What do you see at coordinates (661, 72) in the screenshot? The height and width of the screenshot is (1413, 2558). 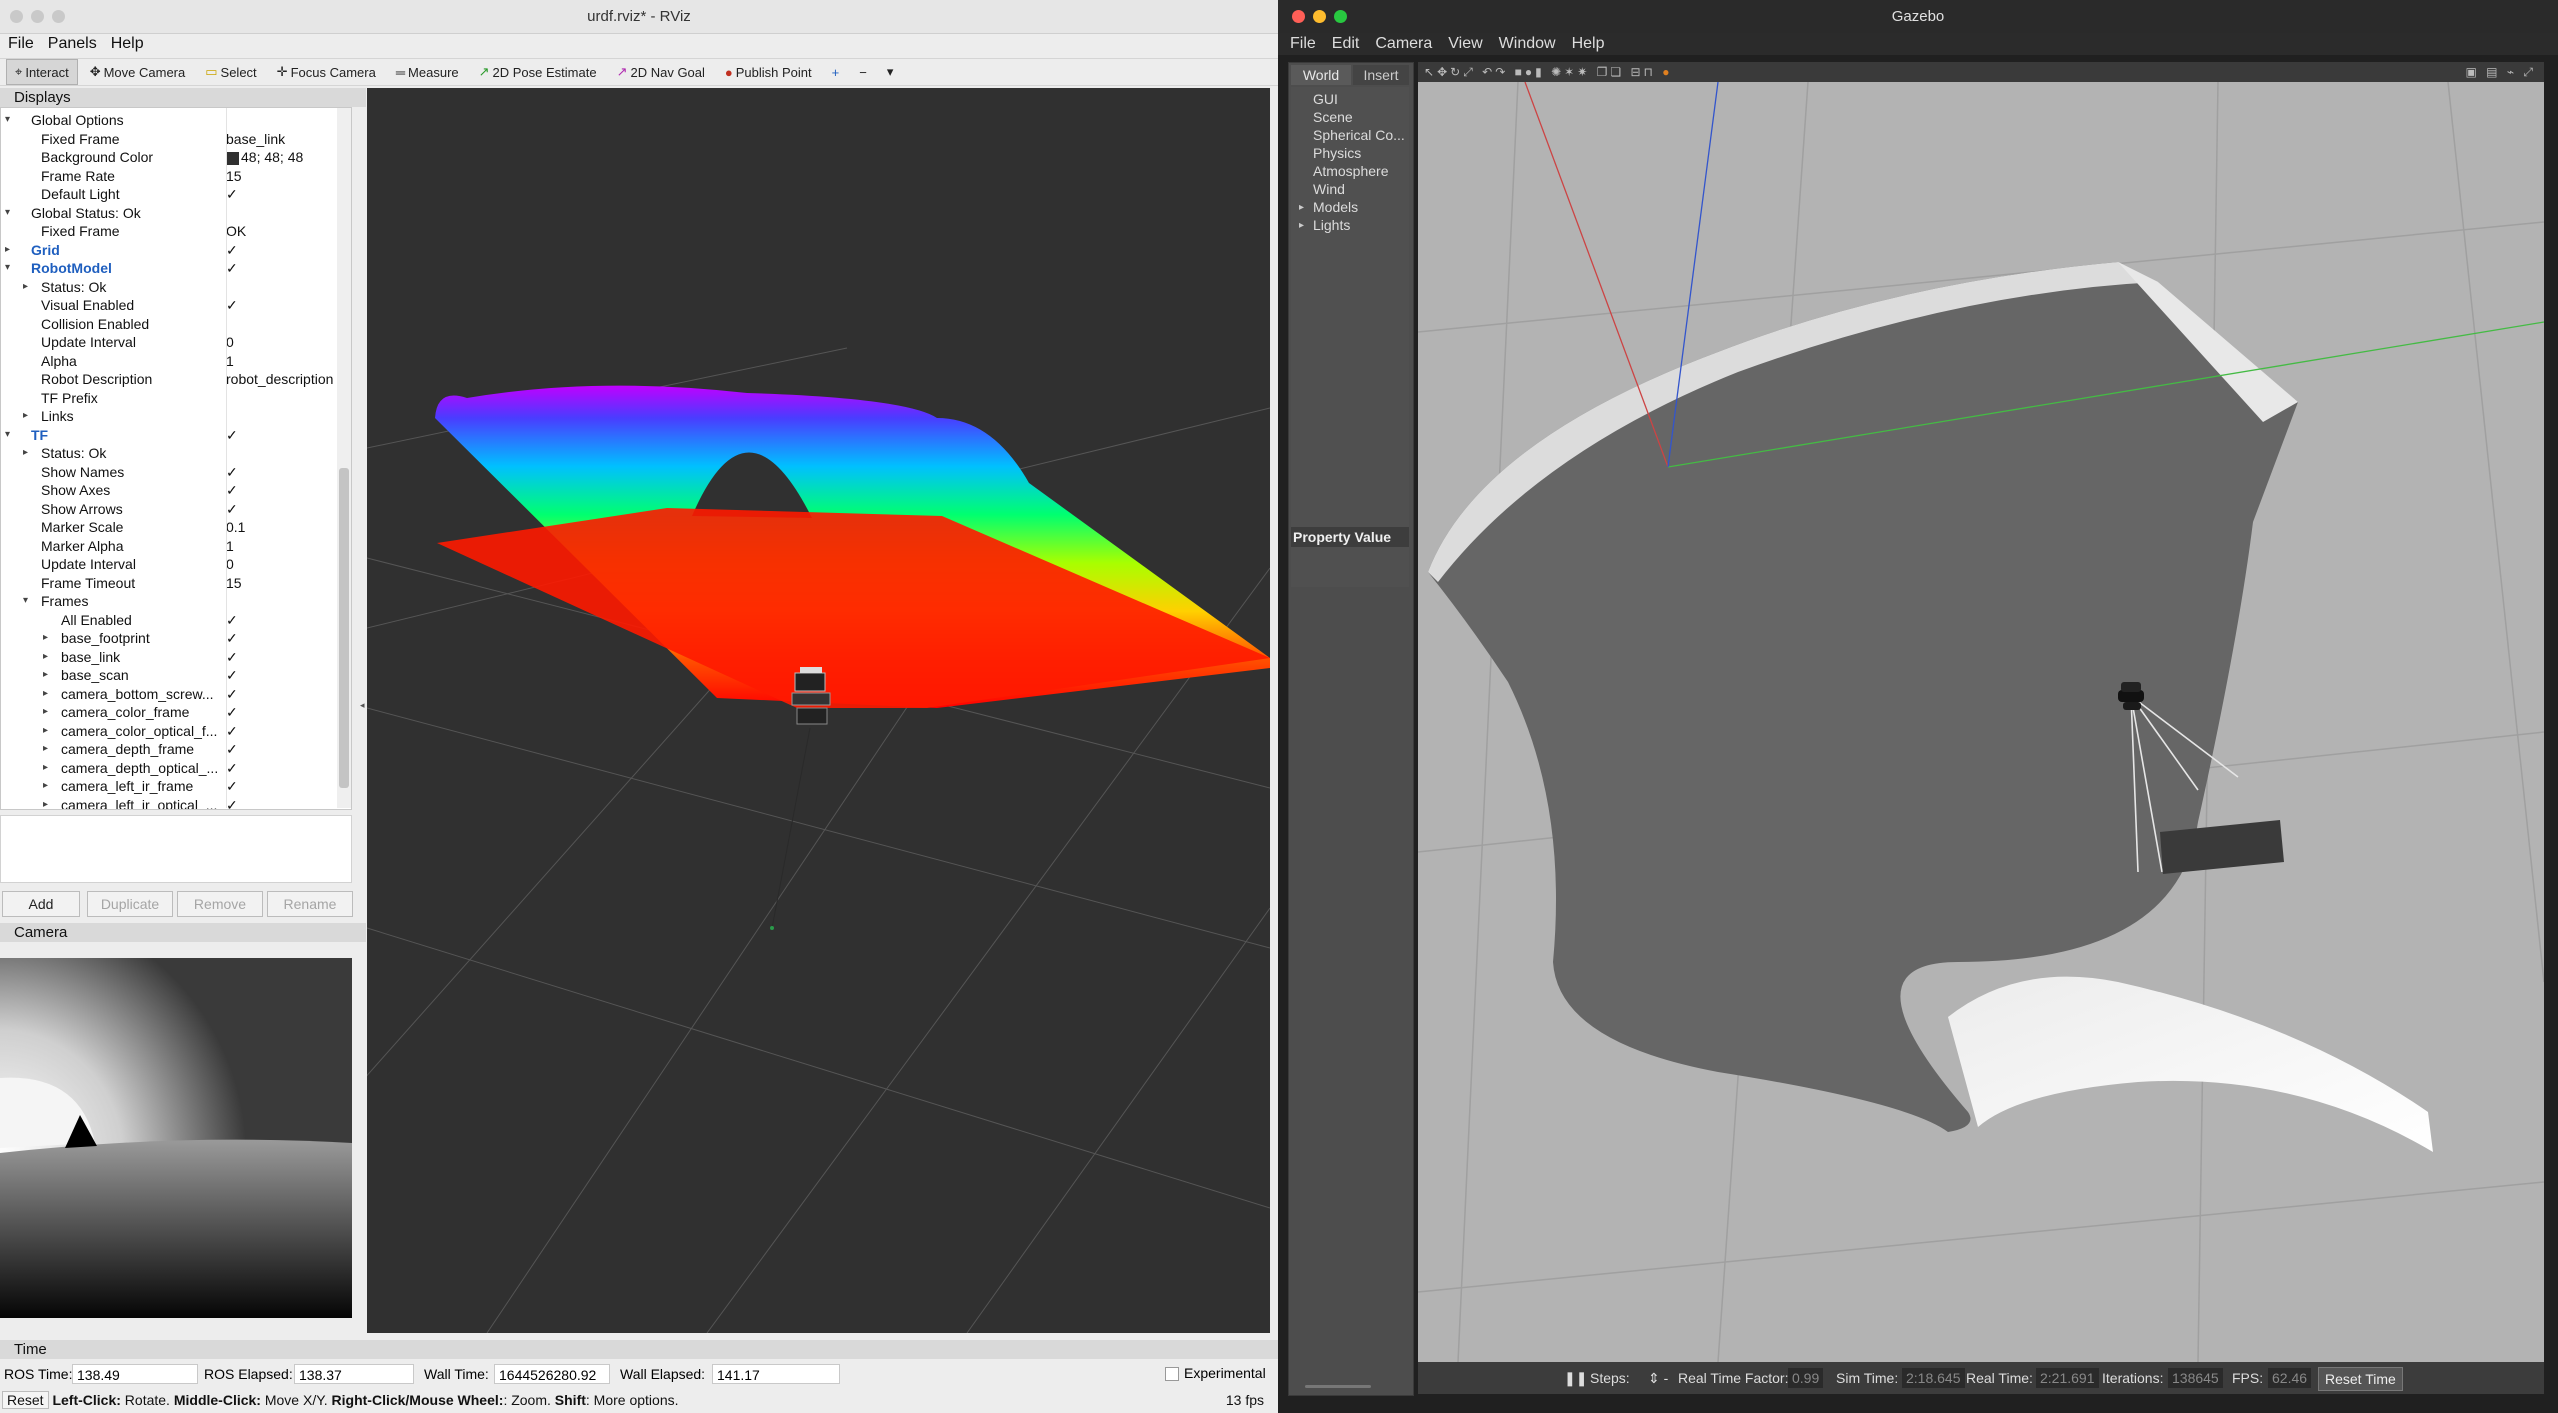 I see `tool-2d-nav-goal: ↗ 2D Nav Goal` at bounding box center [661, 72].